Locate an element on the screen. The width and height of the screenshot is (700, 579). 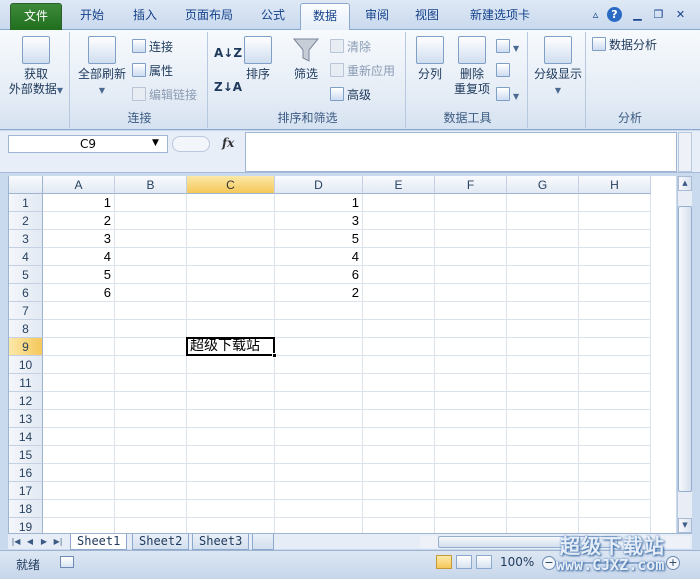
select-all-corner is located at coordinates (26, 185).